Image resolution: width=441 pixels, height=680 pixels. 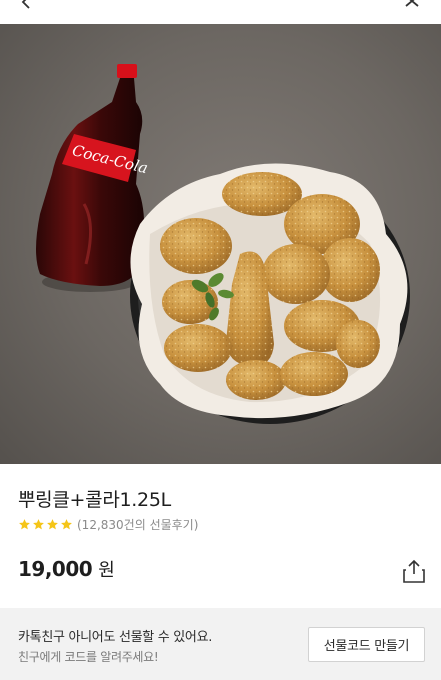 What do you see at coordinates (106, 570) in the screenshot?
I see `price-unit: 원` at bounding box center [106, 570].